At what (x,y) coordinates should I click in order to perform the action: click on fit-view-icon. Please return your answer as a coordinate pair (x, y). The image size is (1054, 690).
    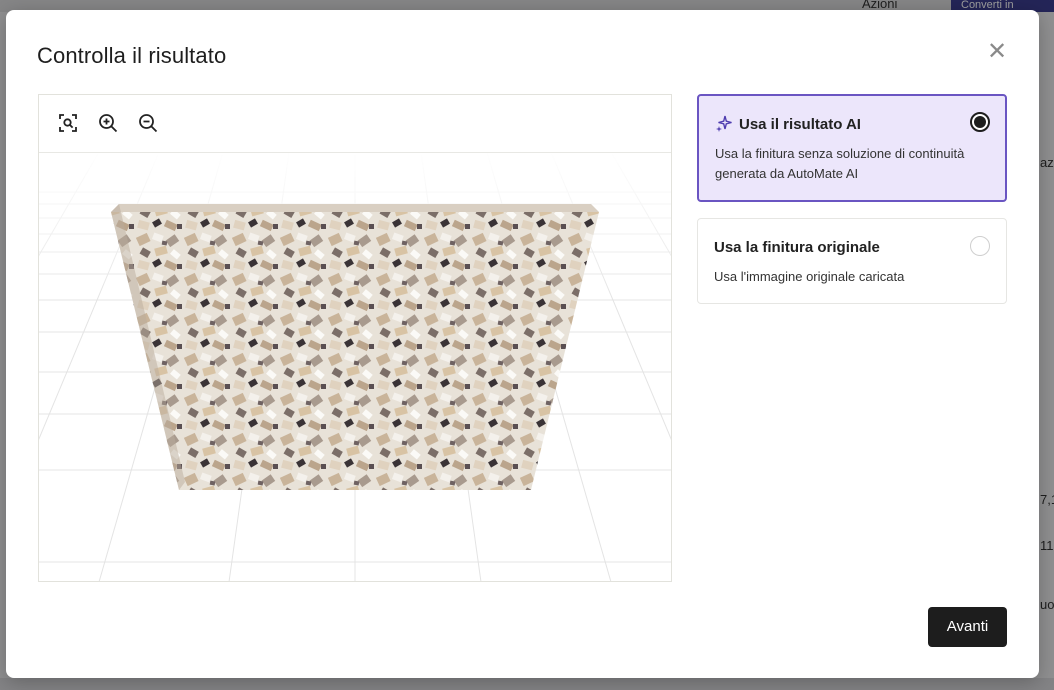
    Looking at the image, I should click on (68, 123).